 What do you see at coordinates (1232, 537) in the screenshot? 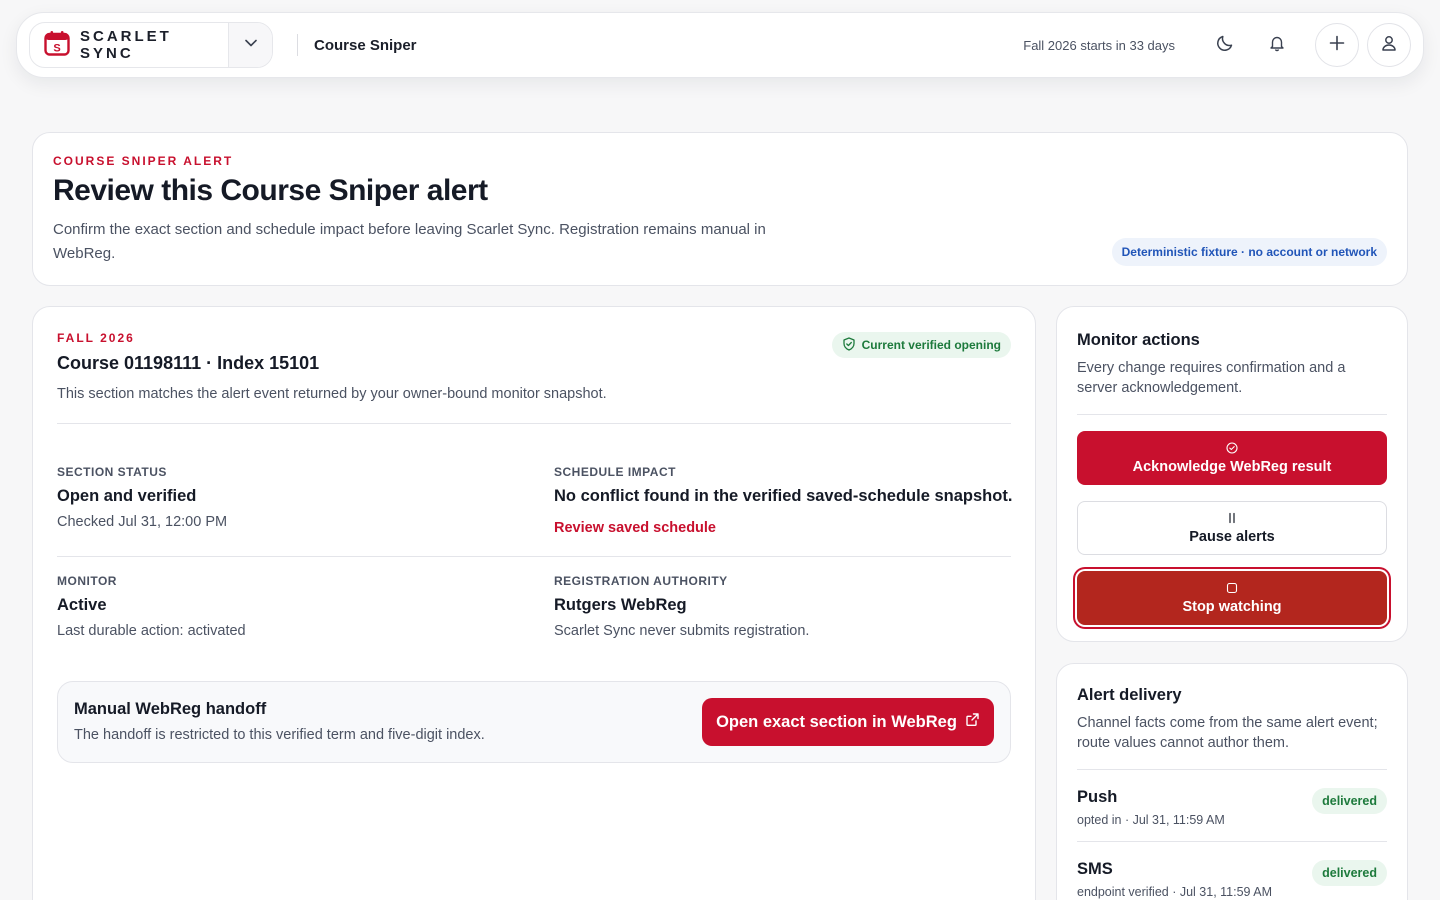
I see `pause-alerts-label: Pause alerts` at bounding box center [1232, 537].